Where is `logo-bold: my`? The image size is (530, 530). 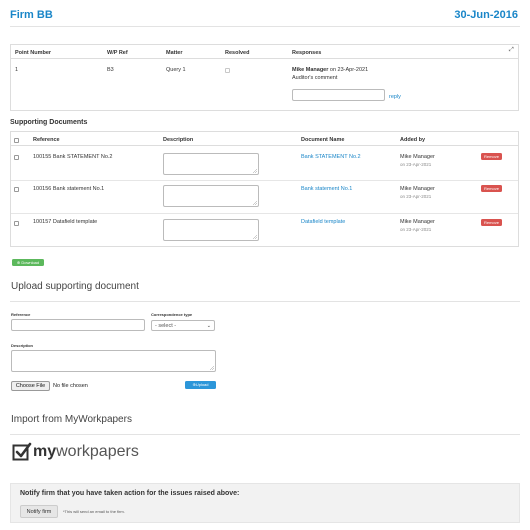
logo-bold: my is located at coordinates (45, 451).